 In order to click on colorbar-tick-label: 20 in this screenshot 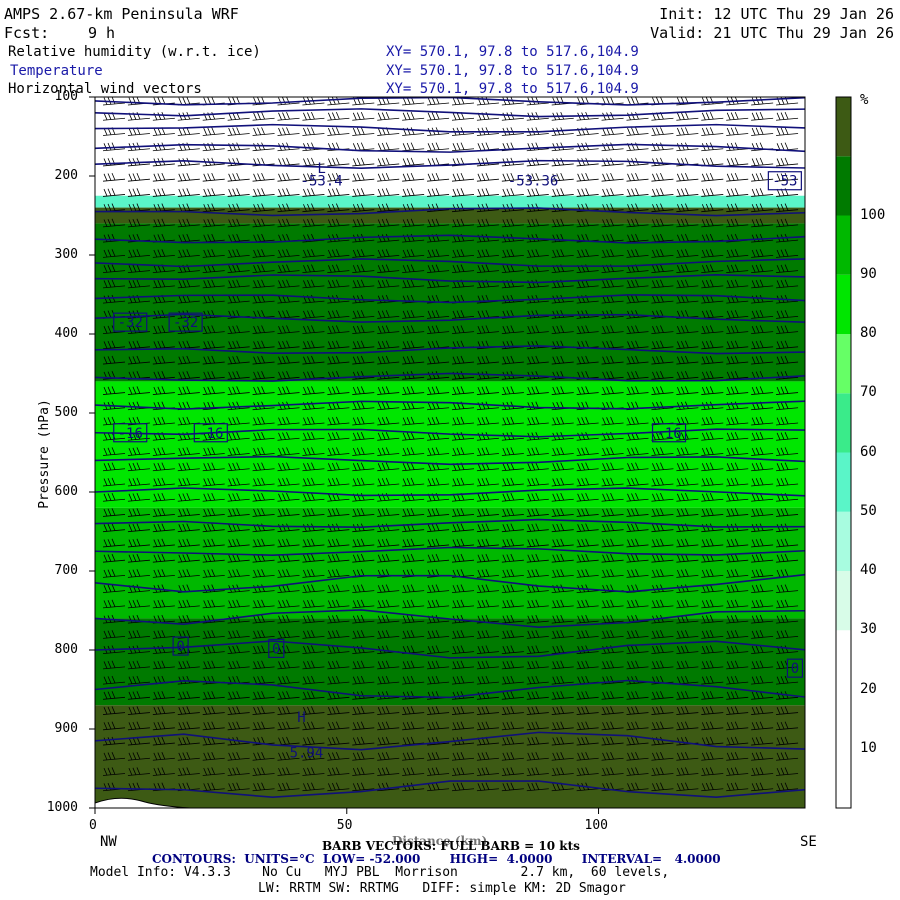, I will do `click(868, 688)`.